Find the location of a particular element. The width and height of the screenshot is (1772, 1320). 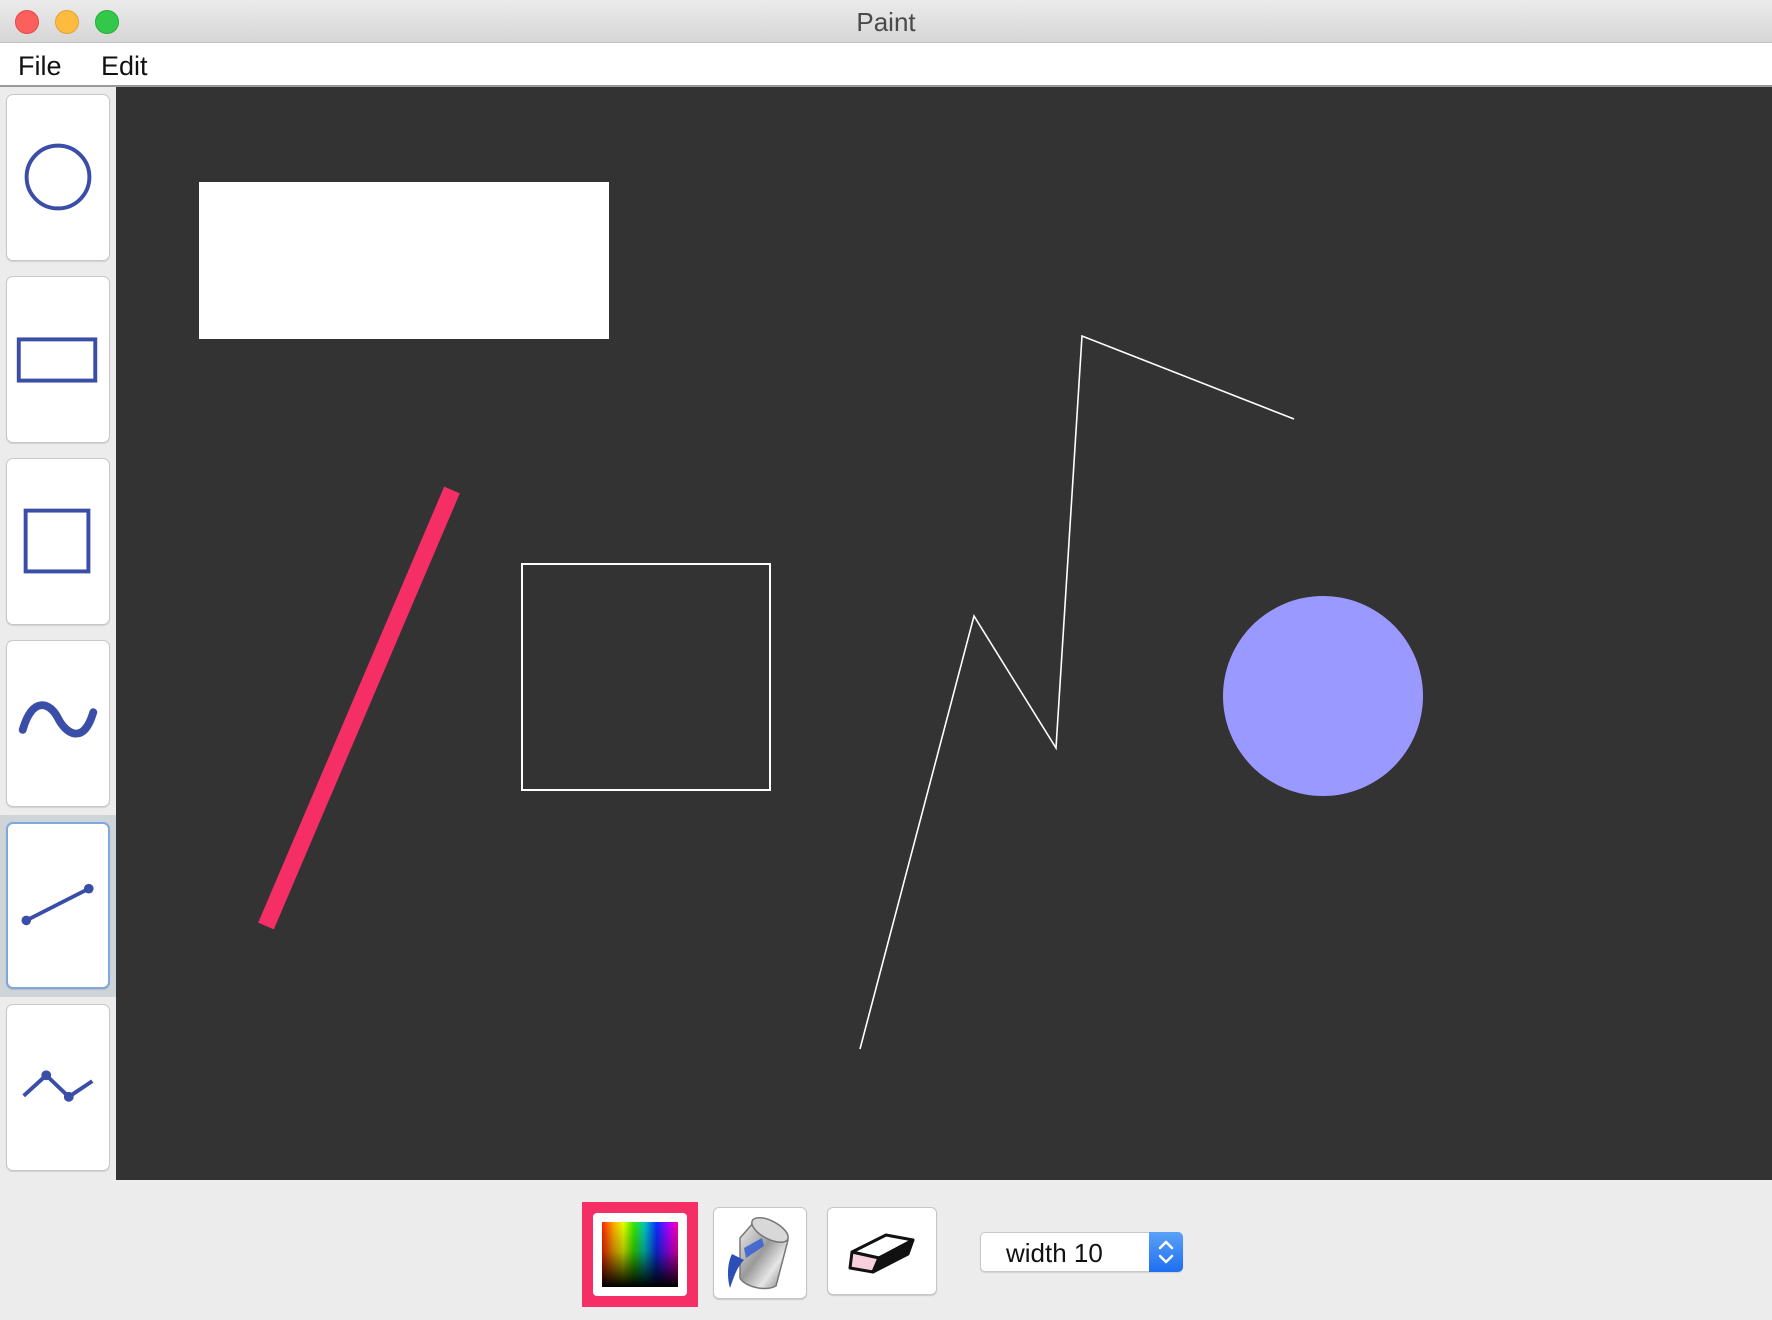

freehand-tool is located at coordinates (58, 724).